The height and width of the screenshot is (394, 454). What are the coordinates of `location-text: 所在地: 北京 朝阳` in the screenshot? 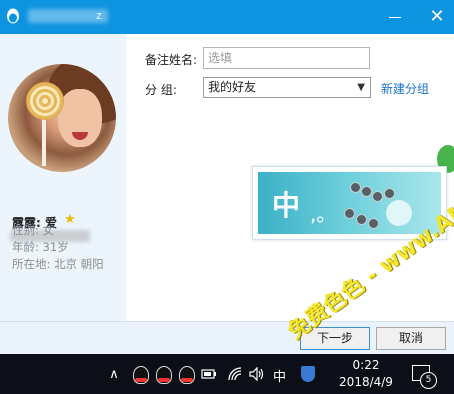 It's located at (58, 264).